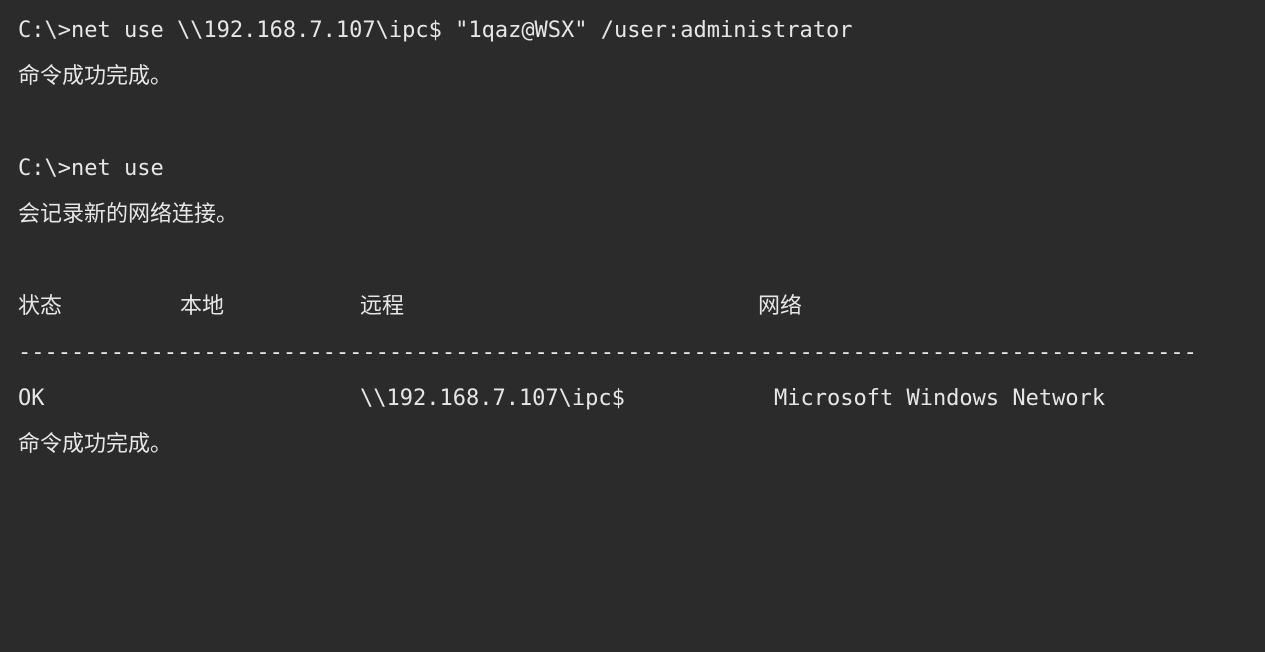 The image size is (1265, 652). Describe the element at coordinates (40, 306) in the screenshot. I see `header-status: 状态` at that location.